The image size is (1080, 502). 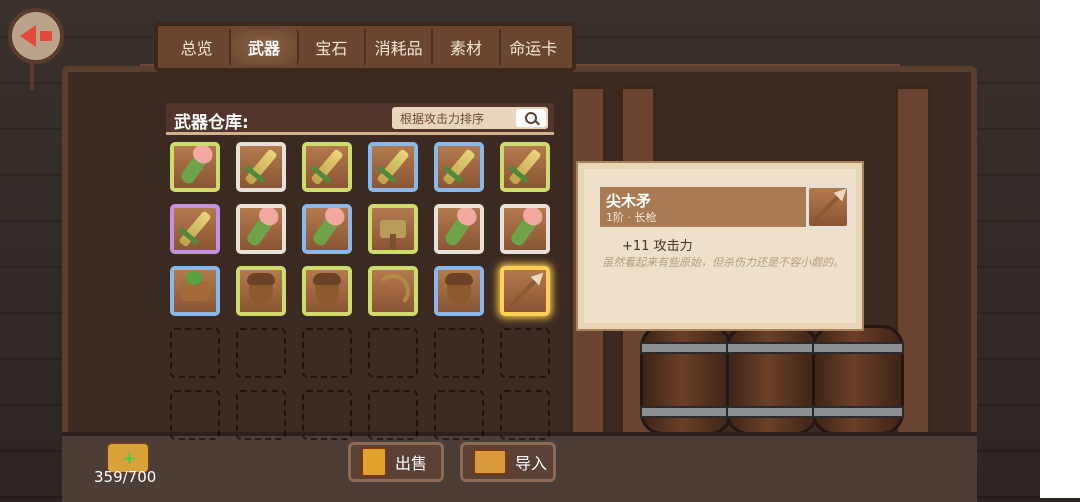 I want to click on barrels-decoration, so click(x=775, y=380).